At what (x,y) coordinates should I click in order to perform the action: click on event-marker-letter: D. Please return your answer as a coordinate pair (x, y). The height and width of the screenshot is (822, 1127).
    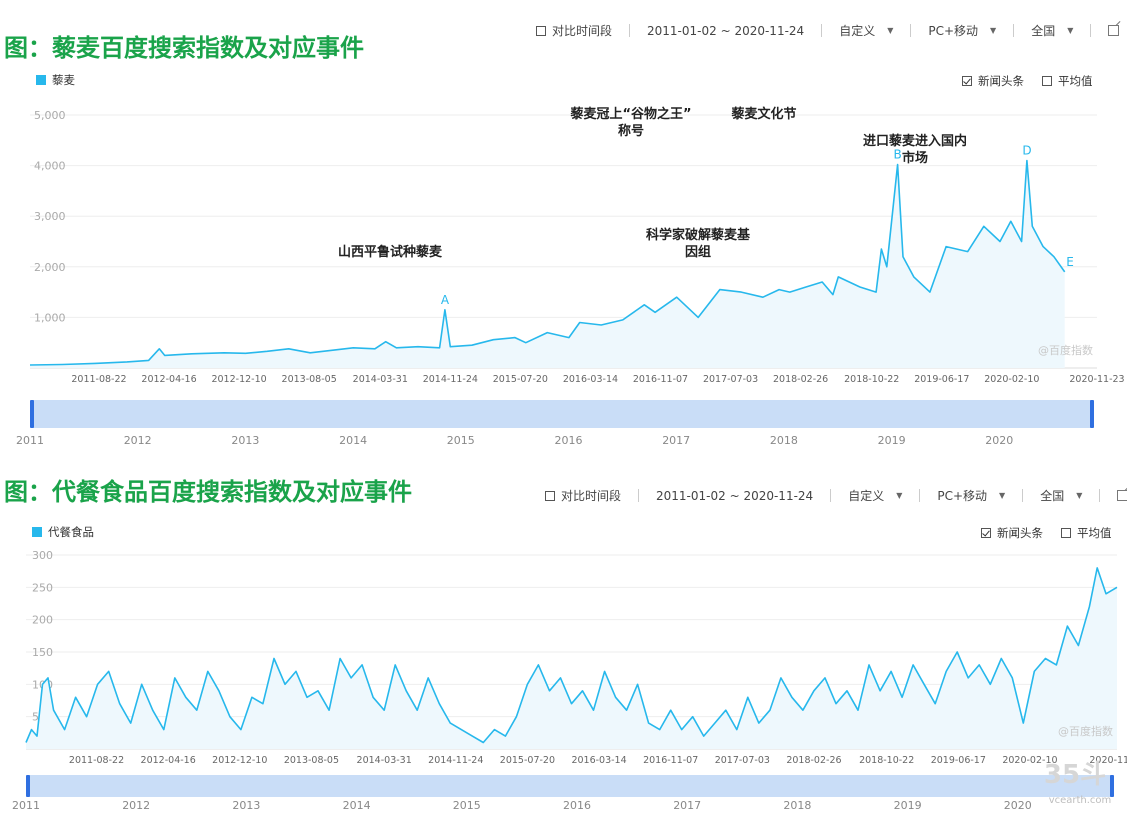
    Looking at the image, I should click on (1026, 151).